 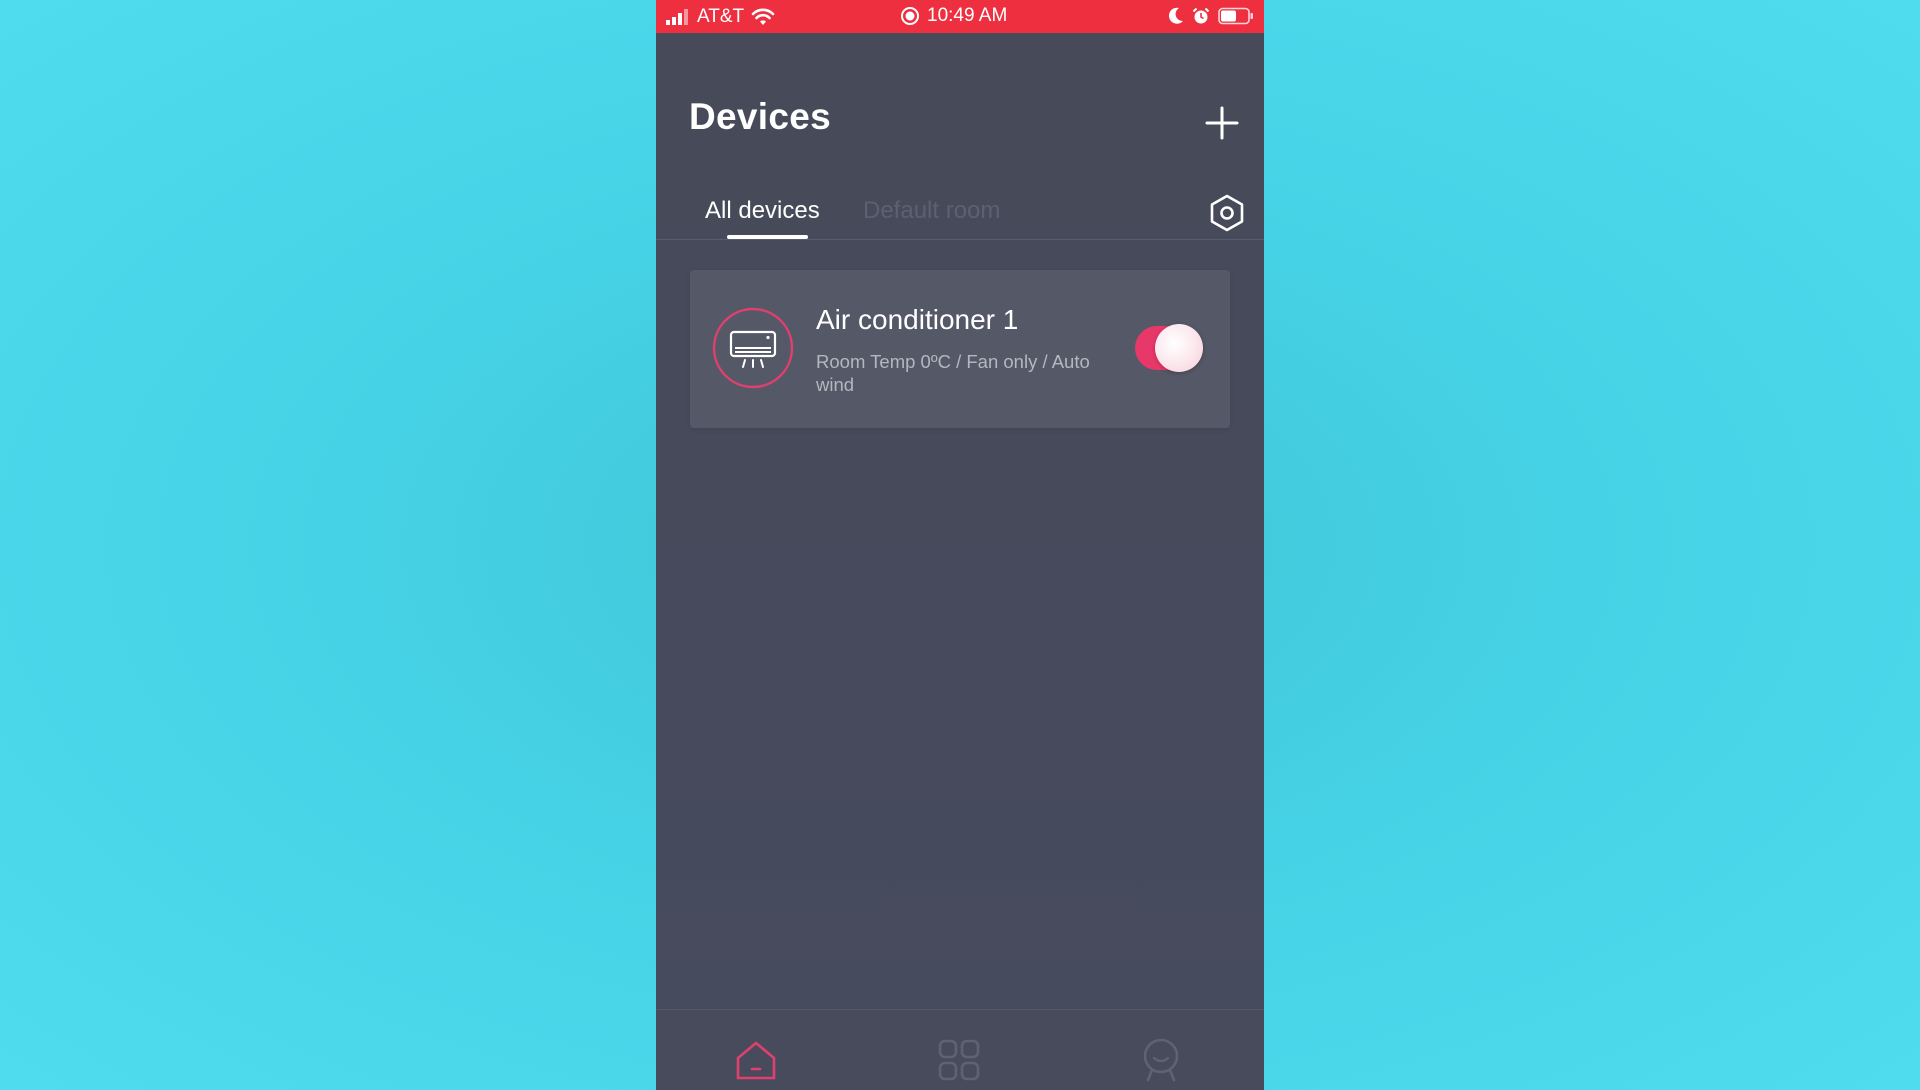 What do you see at coordinates (1235, 16) in the screenshot?
I see `battery-icon` at bounding box center [1235, 16].